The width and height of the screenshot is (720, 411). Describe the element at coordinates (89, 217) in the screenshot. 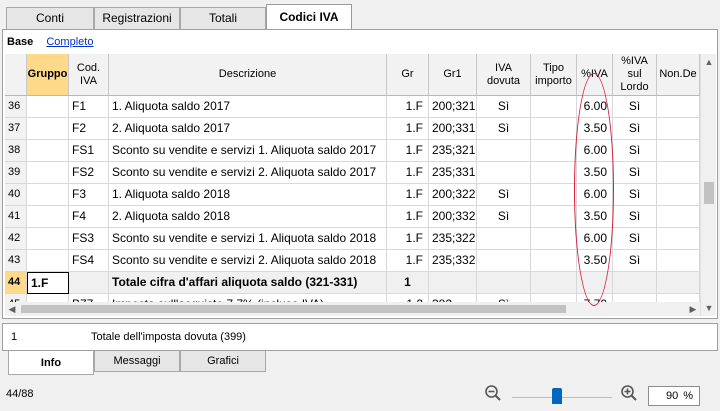

I see `cell-cod-iva: F4` at that location.